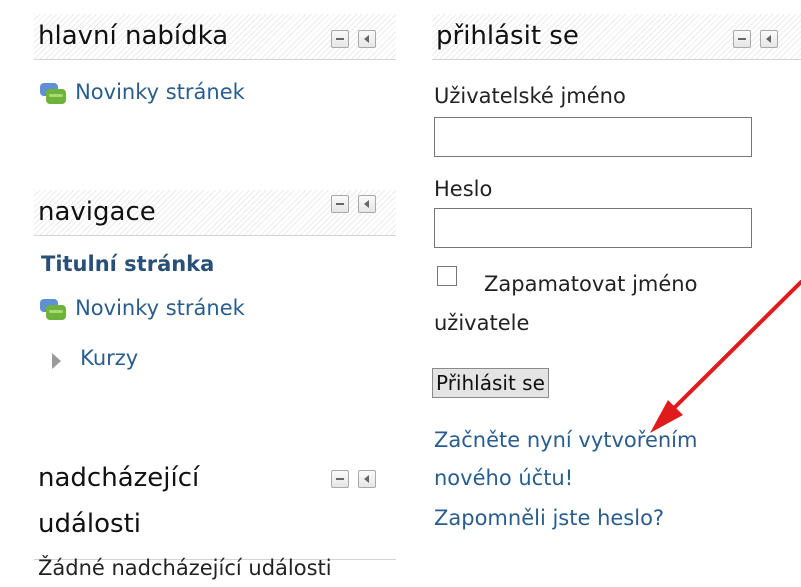 This screenshot has height=587, width=801. What do you see at coordinates (530, 96) in the screenshot?
I see `username-label: Uživatelské jméno` at bounding box center [530, 96].